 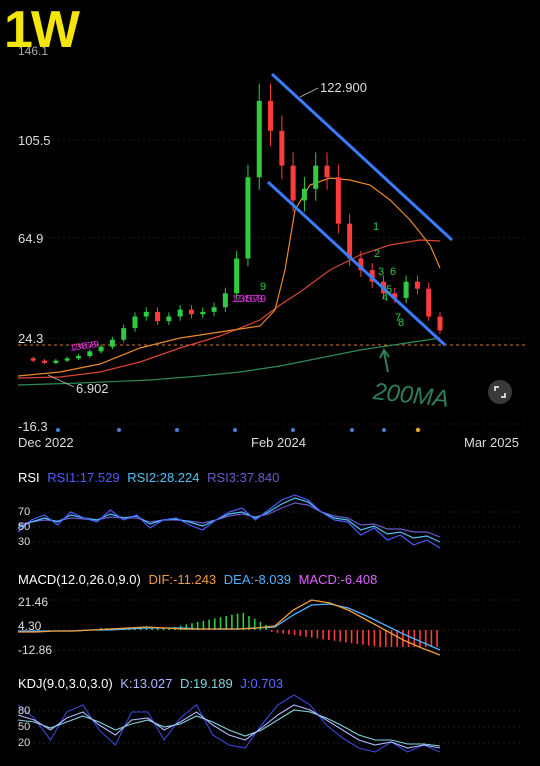 I want to click on dea-value: DEA:-8.039, so click(x=257, y=579).